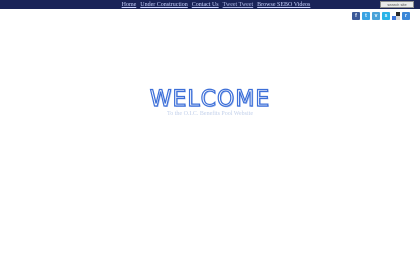  I want to click on rss-icon: r, so click(406, 16).